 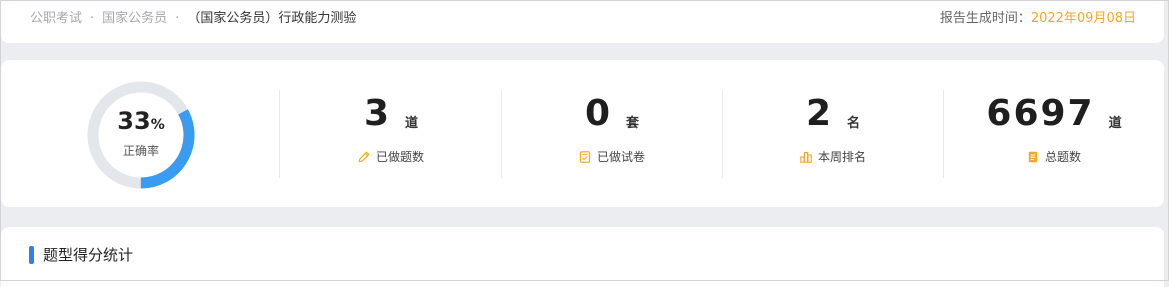 I want to click on stat-label: 已做试卷, so click(x=620, y=157).